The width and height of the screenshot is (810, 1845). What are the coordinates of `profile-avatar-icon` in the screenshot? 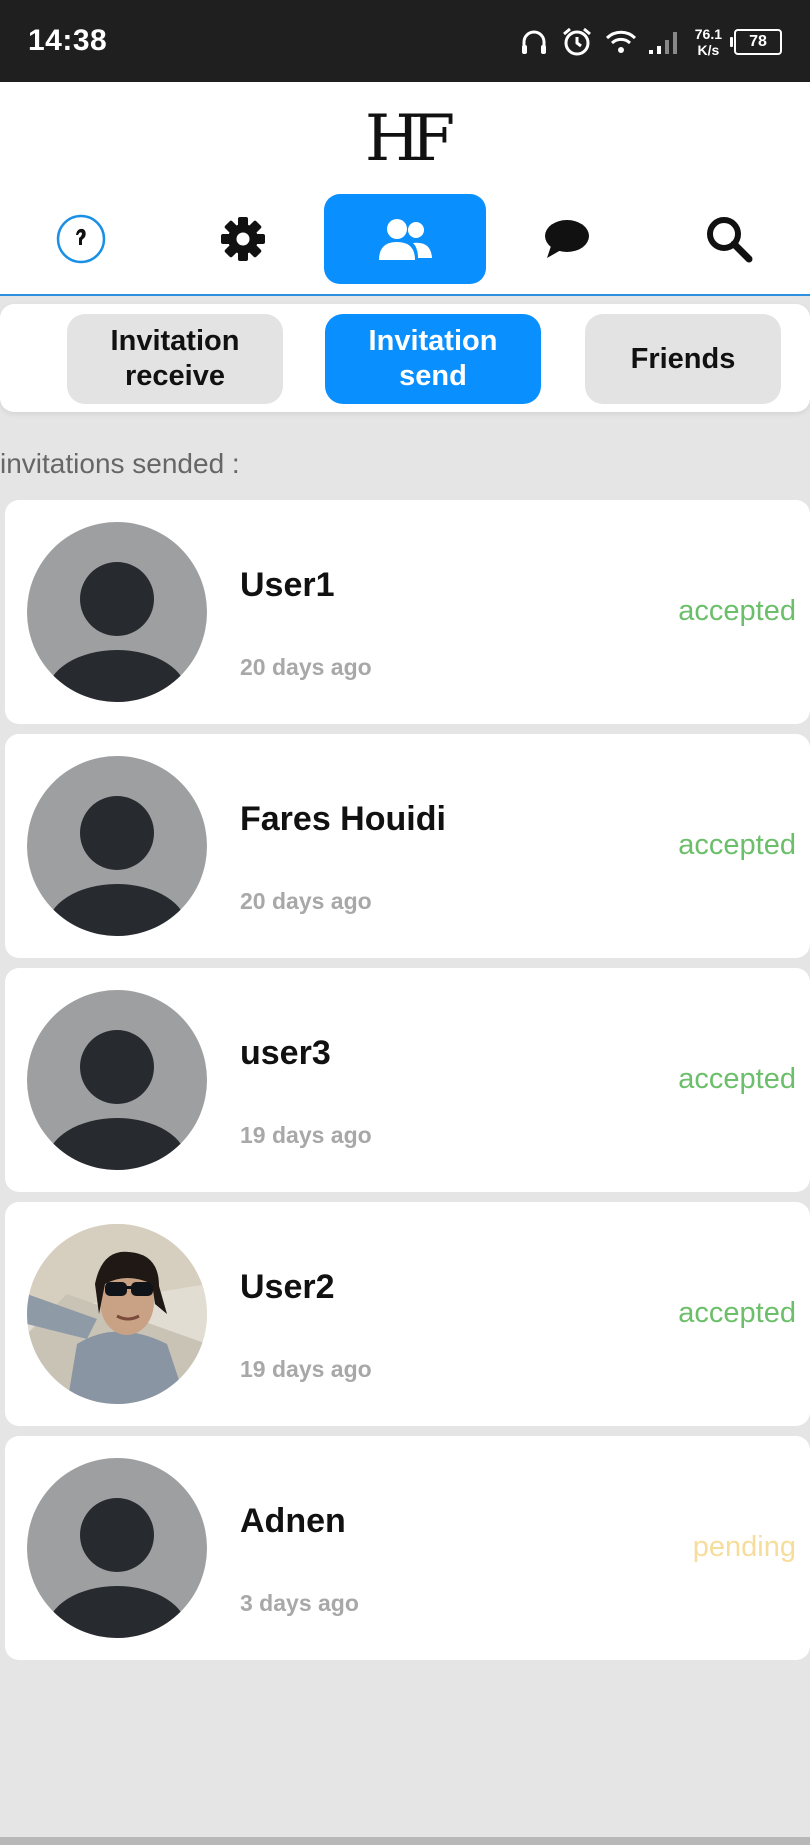 It's located at (81, 239).